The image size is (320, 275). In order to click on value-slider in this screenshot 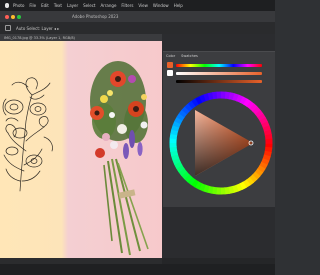, I will do `click(219, 81)`.